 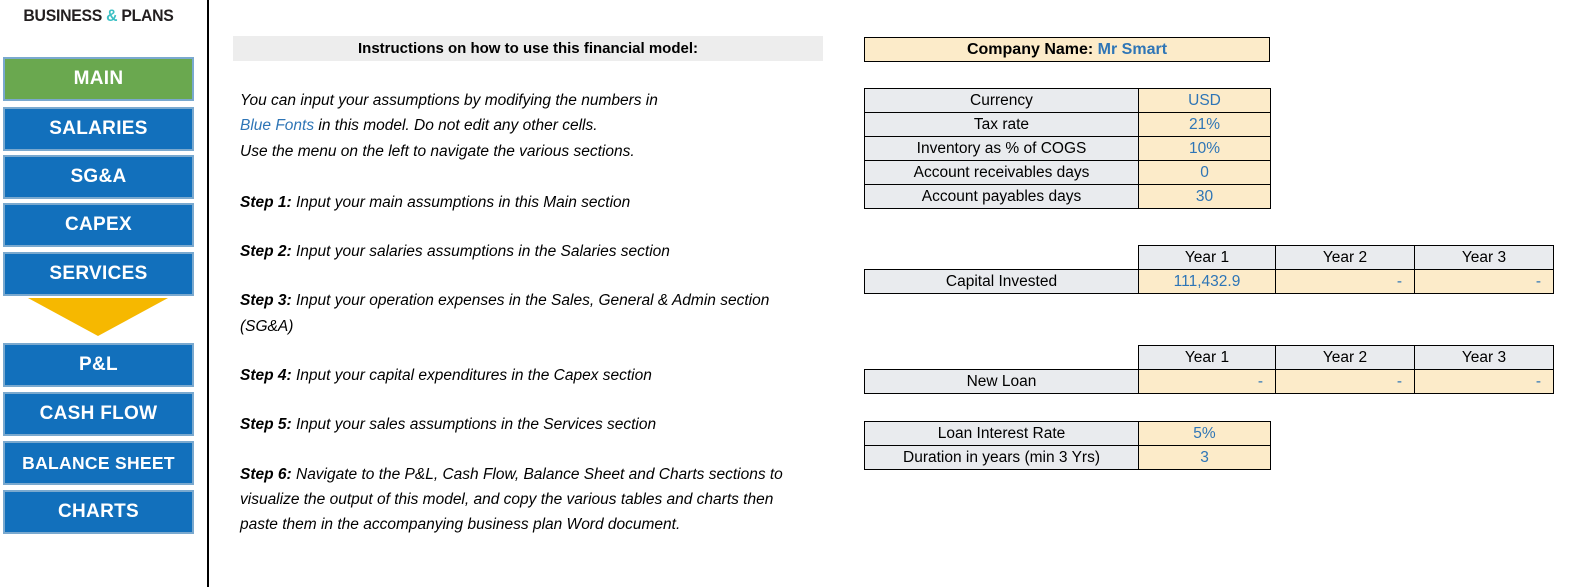 What do you see at coordinates (145, 15) in the screenshot?
I see `brand-suffix: PLANS` at bounding box center [145, 15].